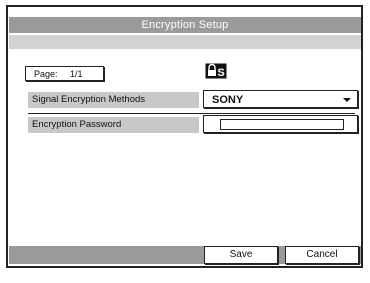 Image resolution: width=370 pixels, height=283 pixels. What do you see at coordinates (191, 113) in the screenshot?
I see `divider` at bounding box center [191, 113].